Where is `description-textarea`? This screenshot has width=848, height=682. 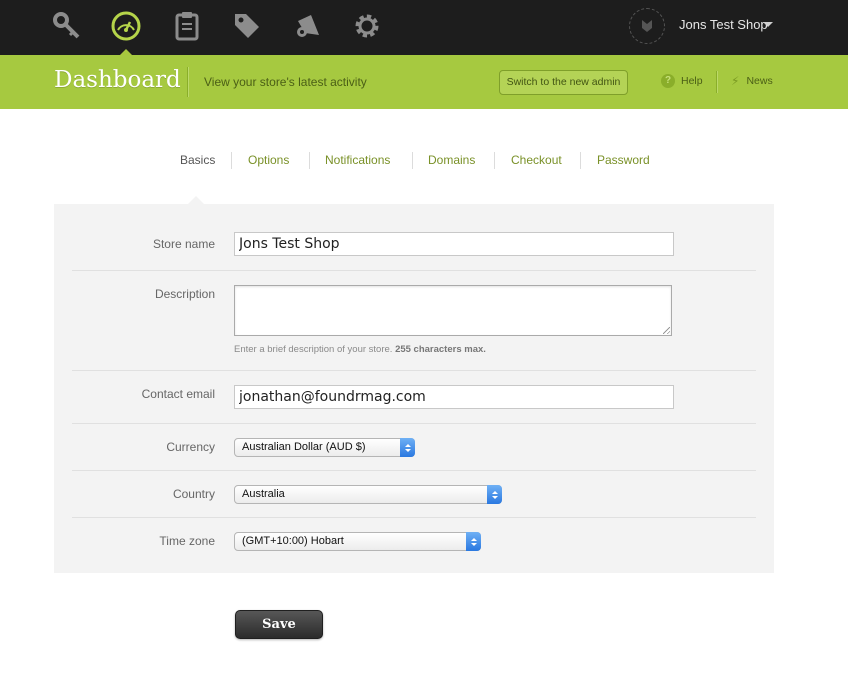 description-textarea is located at coordinates (453, 310).